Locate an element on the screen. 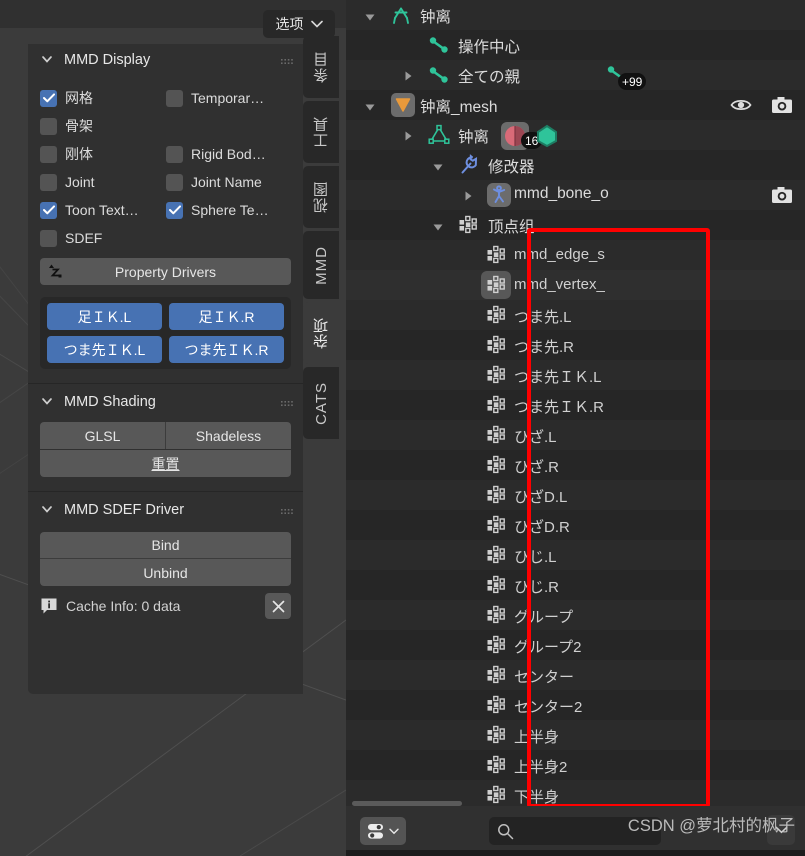  outliner-row: ひざ.L is located at coordinates (575, 435).